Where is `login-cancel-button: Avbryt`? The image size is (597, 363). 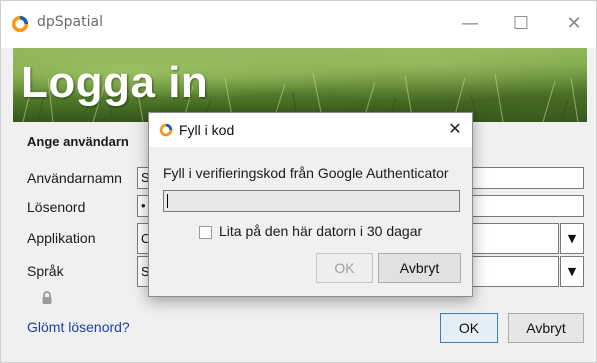
login-cancel-button: Avbryt is located at coordinates (546, 328).